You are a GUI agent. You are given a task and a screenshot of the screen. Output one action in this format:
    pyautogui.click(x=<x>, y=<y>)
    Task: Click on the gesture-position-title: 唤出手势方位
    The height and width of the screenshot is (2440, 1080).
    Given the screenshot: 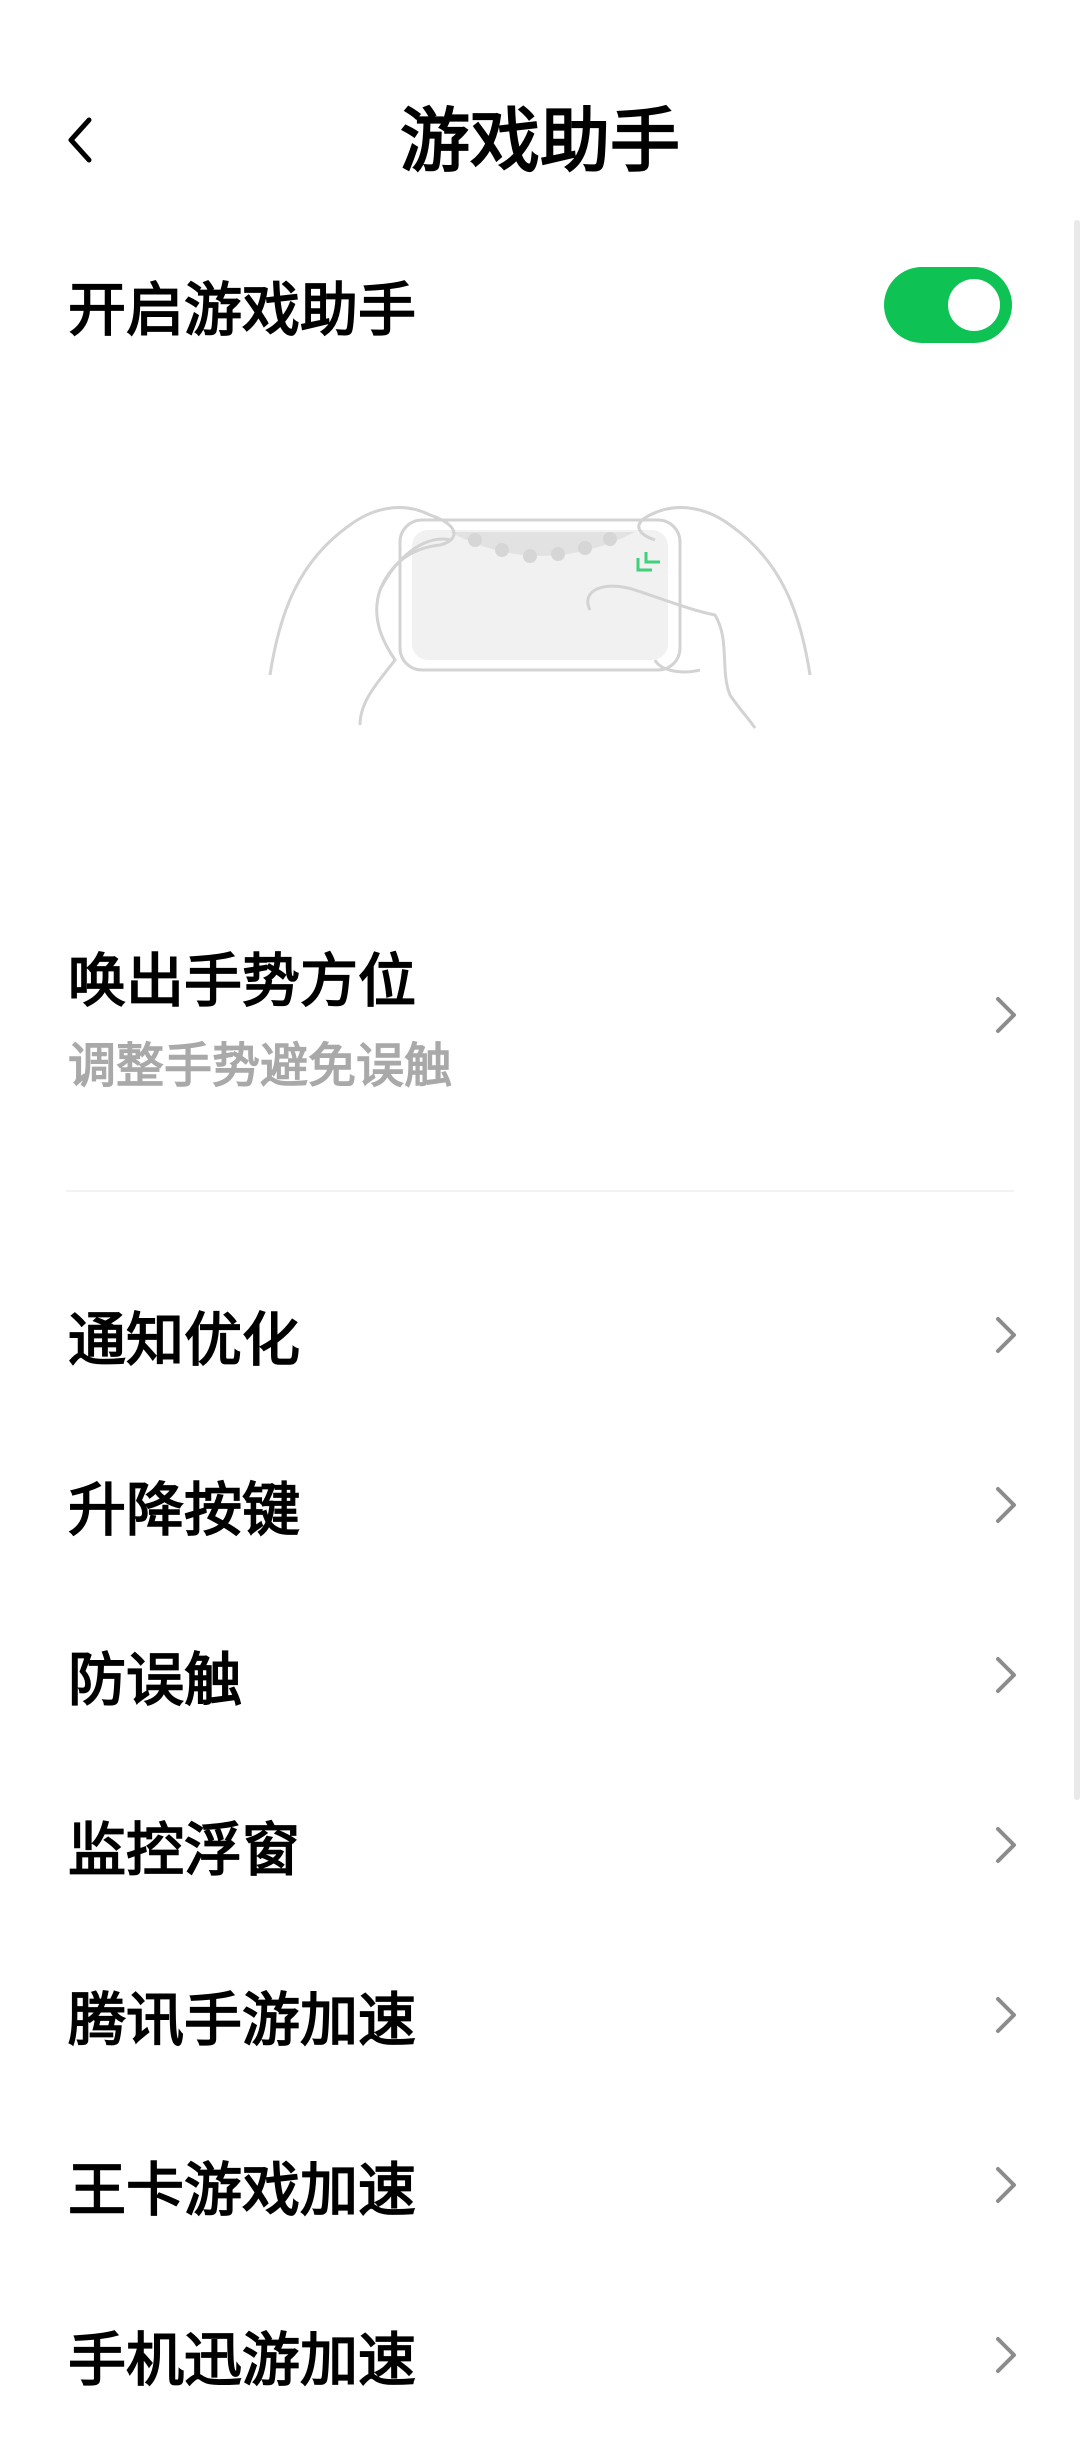 What is the action you would take?
    pyautogui.click(x=242, y=981)
    